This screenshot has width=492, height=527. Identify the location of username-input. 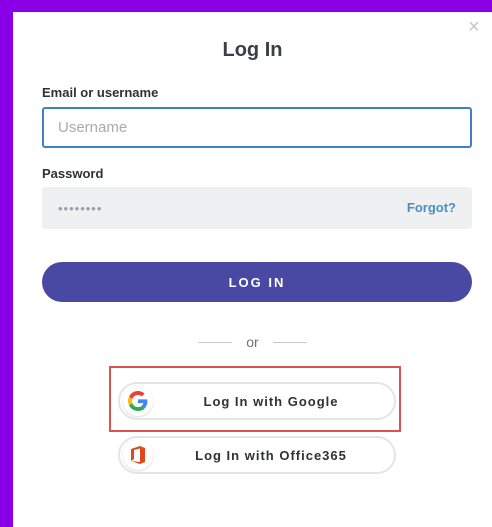
(257, 127).